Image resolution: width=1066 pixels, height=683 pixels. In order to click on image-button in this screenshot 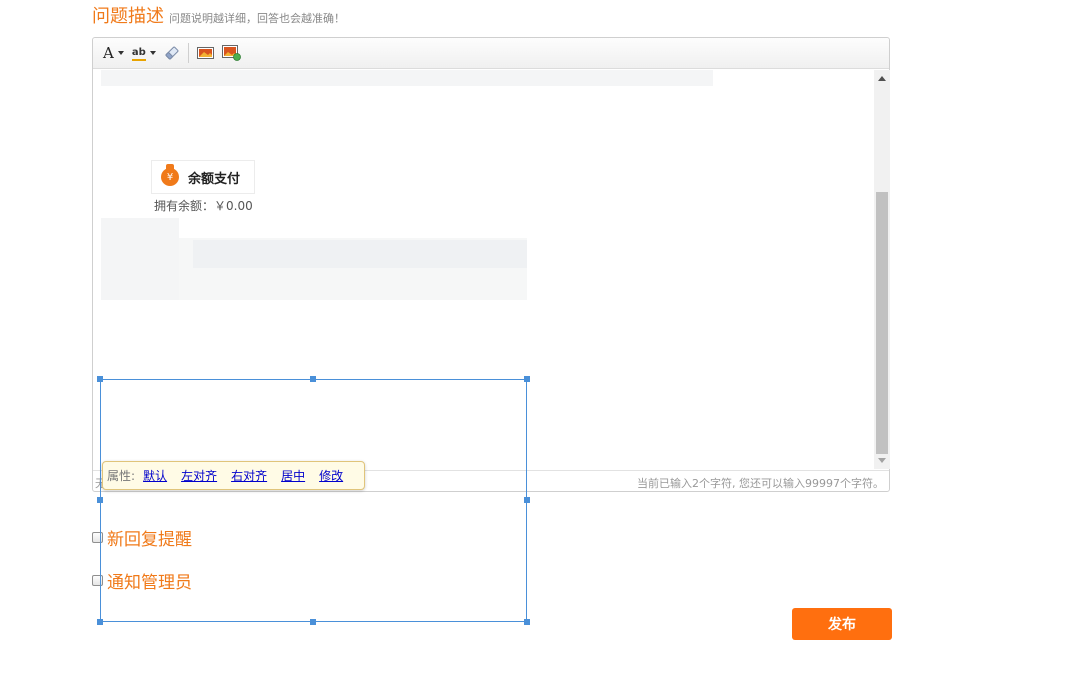, I will do `click(205, 53)`.